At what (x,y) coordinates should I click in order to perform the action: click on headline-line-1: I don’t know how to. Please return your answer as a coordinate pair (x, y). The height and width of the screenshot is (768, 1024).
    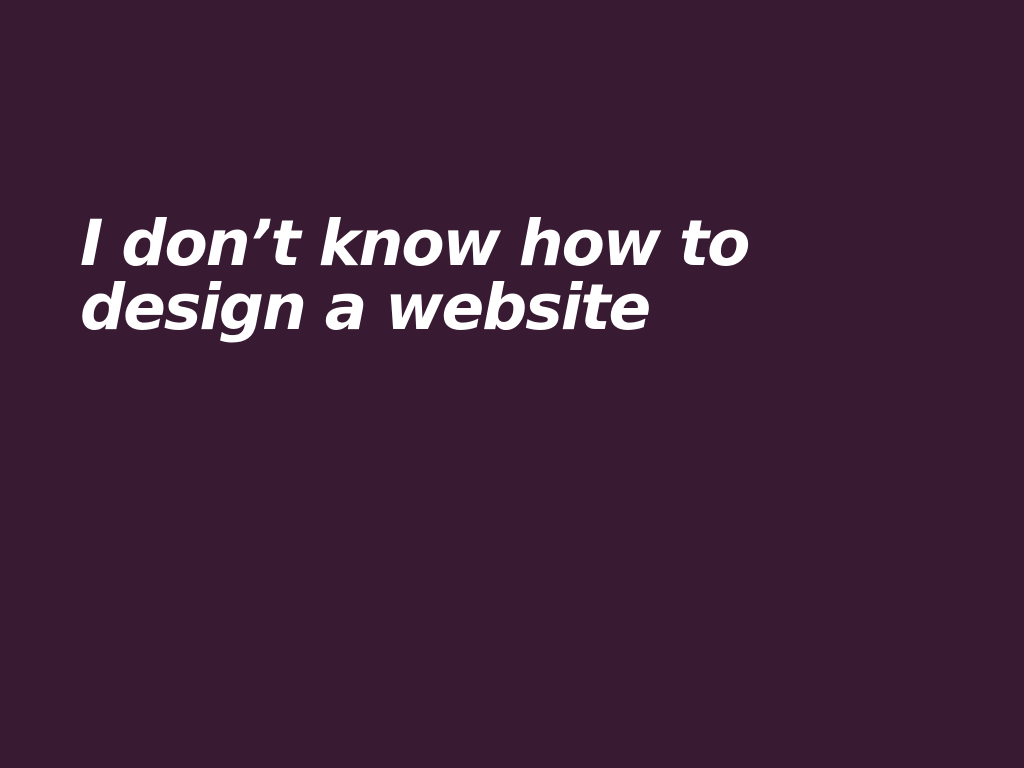
    Looking at the image, I should click on (415, 243).